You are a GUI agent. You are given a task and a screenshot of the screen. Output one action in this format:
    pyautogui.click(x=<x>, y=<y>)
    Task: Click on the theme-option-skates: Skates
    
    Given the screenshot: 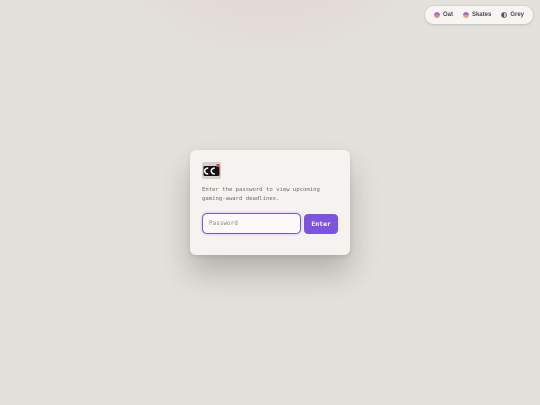 What is the action you would take?
    pyautogui.click(x=477, y=15)
    